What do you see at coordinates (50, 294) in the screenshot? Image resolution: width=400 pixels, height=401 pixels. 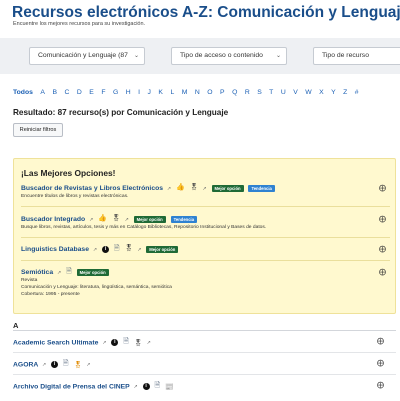 I see `resource-coverage: Cobertura: 1995 - presente` at bounding box center [50, 294].